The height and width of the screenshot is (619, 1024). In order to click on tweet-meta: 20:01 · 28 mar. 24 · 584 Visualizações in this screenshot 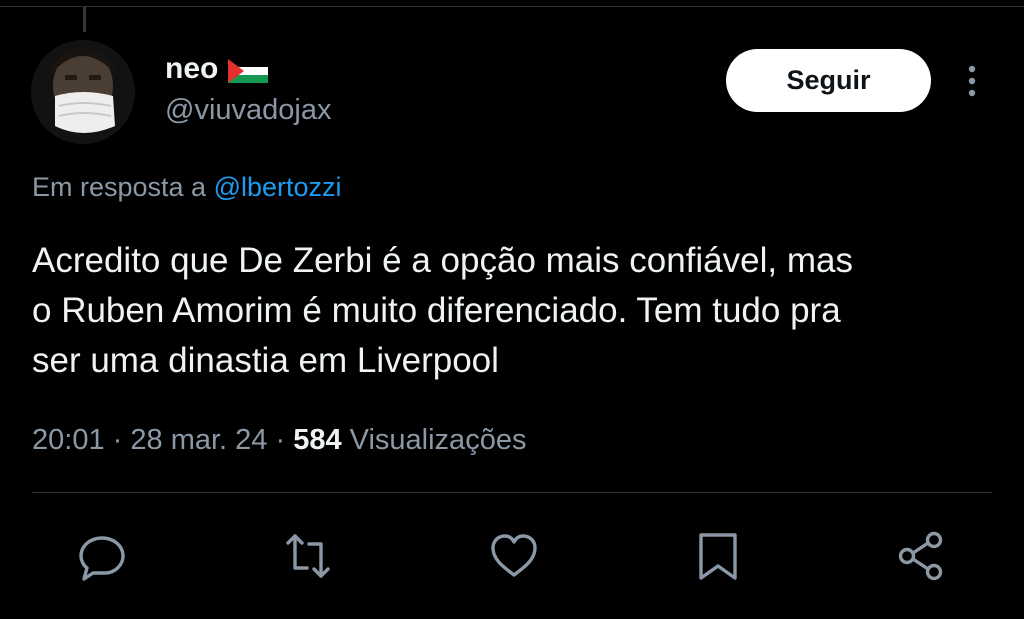, I will do `click(279, 440)`.